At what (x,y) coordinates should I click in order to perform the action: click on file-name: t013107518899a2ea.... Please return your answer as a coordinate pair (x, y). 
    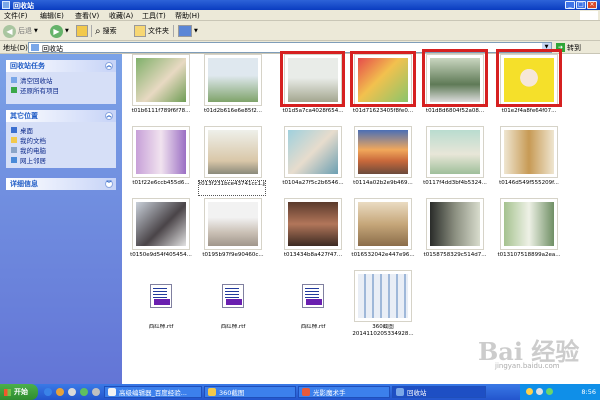
    Looking at the image, I should click on (529, 255).